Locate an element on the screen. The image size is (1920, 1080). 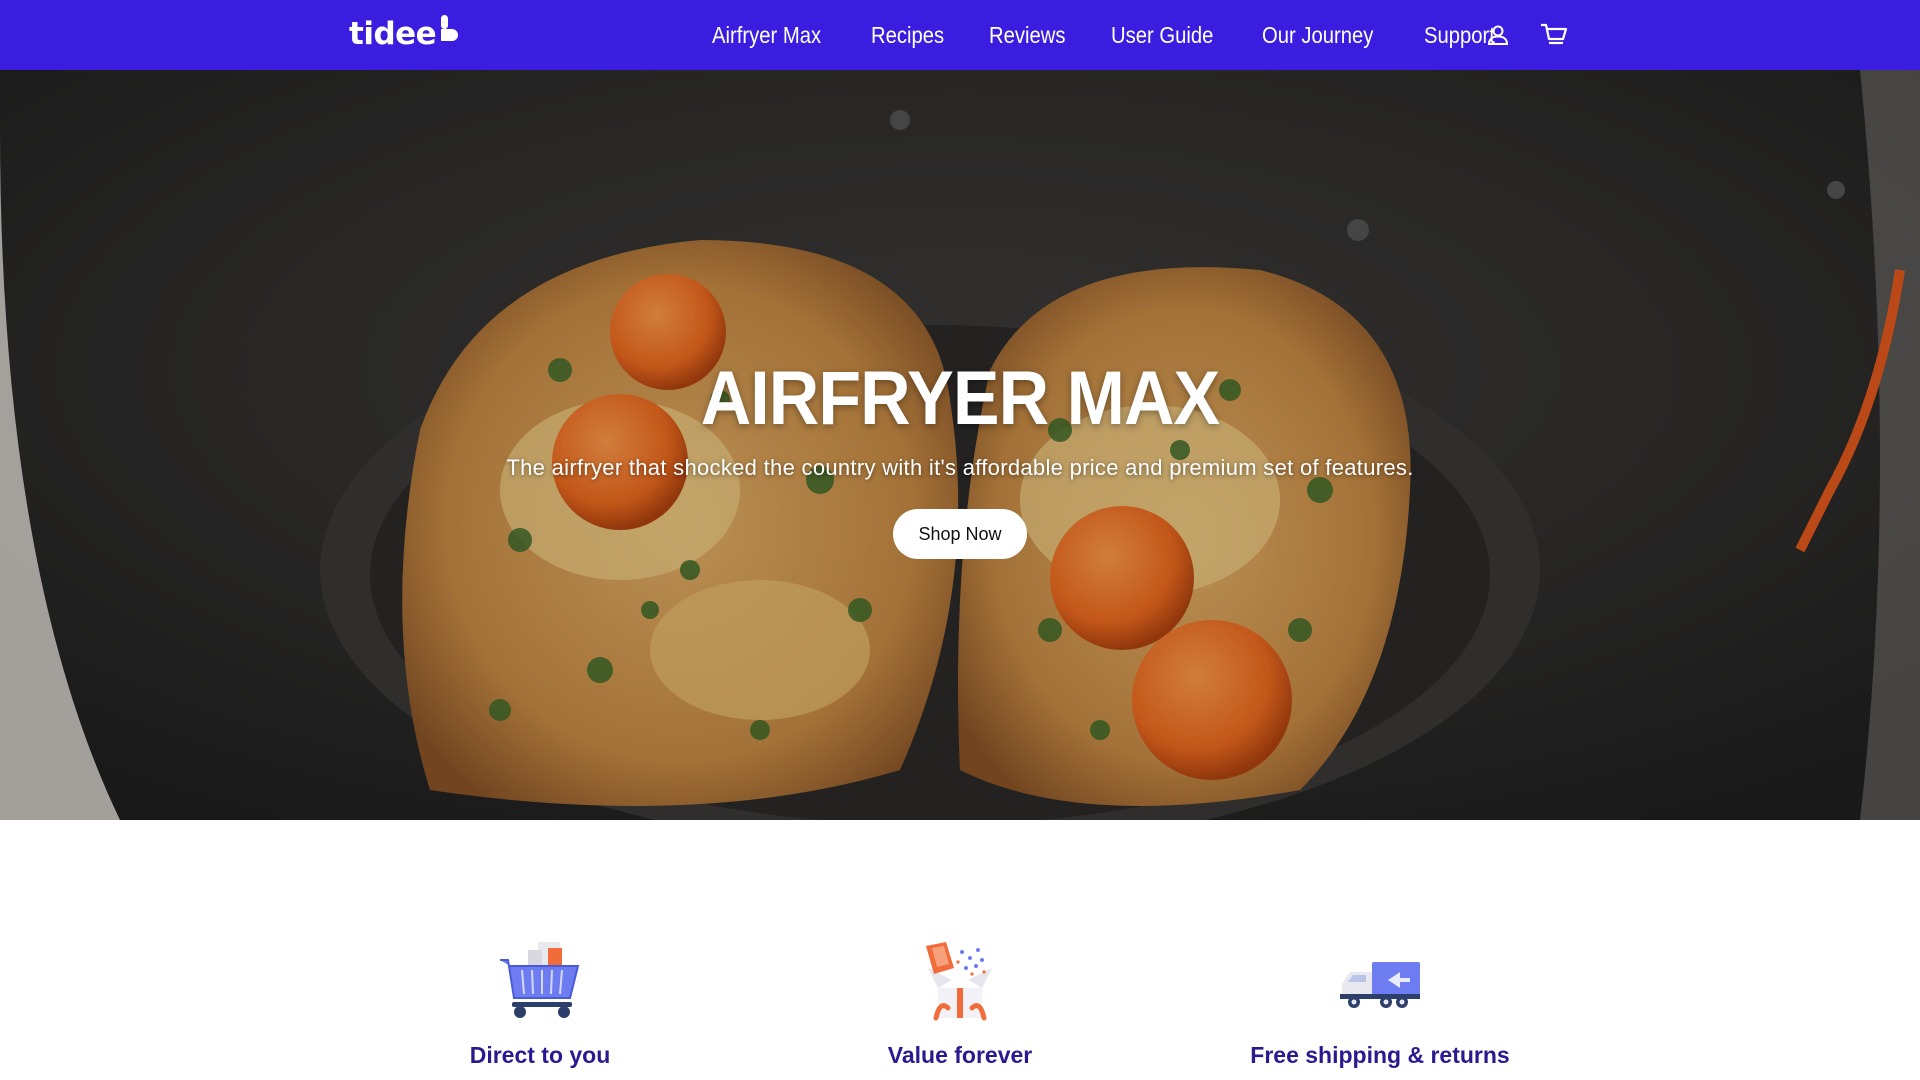
feature-title: Free shipping & returns is located at coordinates (1380, 1055).